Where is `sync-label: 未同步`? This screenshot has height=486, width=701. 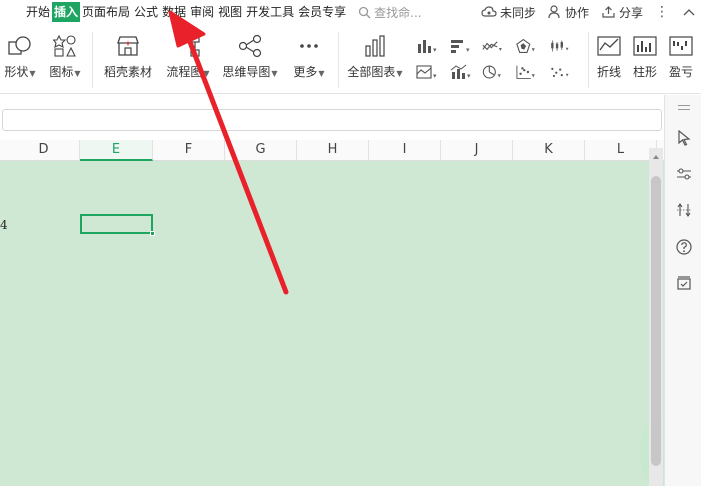 sync-label: 未同步 is located at coordinates (517, 12).